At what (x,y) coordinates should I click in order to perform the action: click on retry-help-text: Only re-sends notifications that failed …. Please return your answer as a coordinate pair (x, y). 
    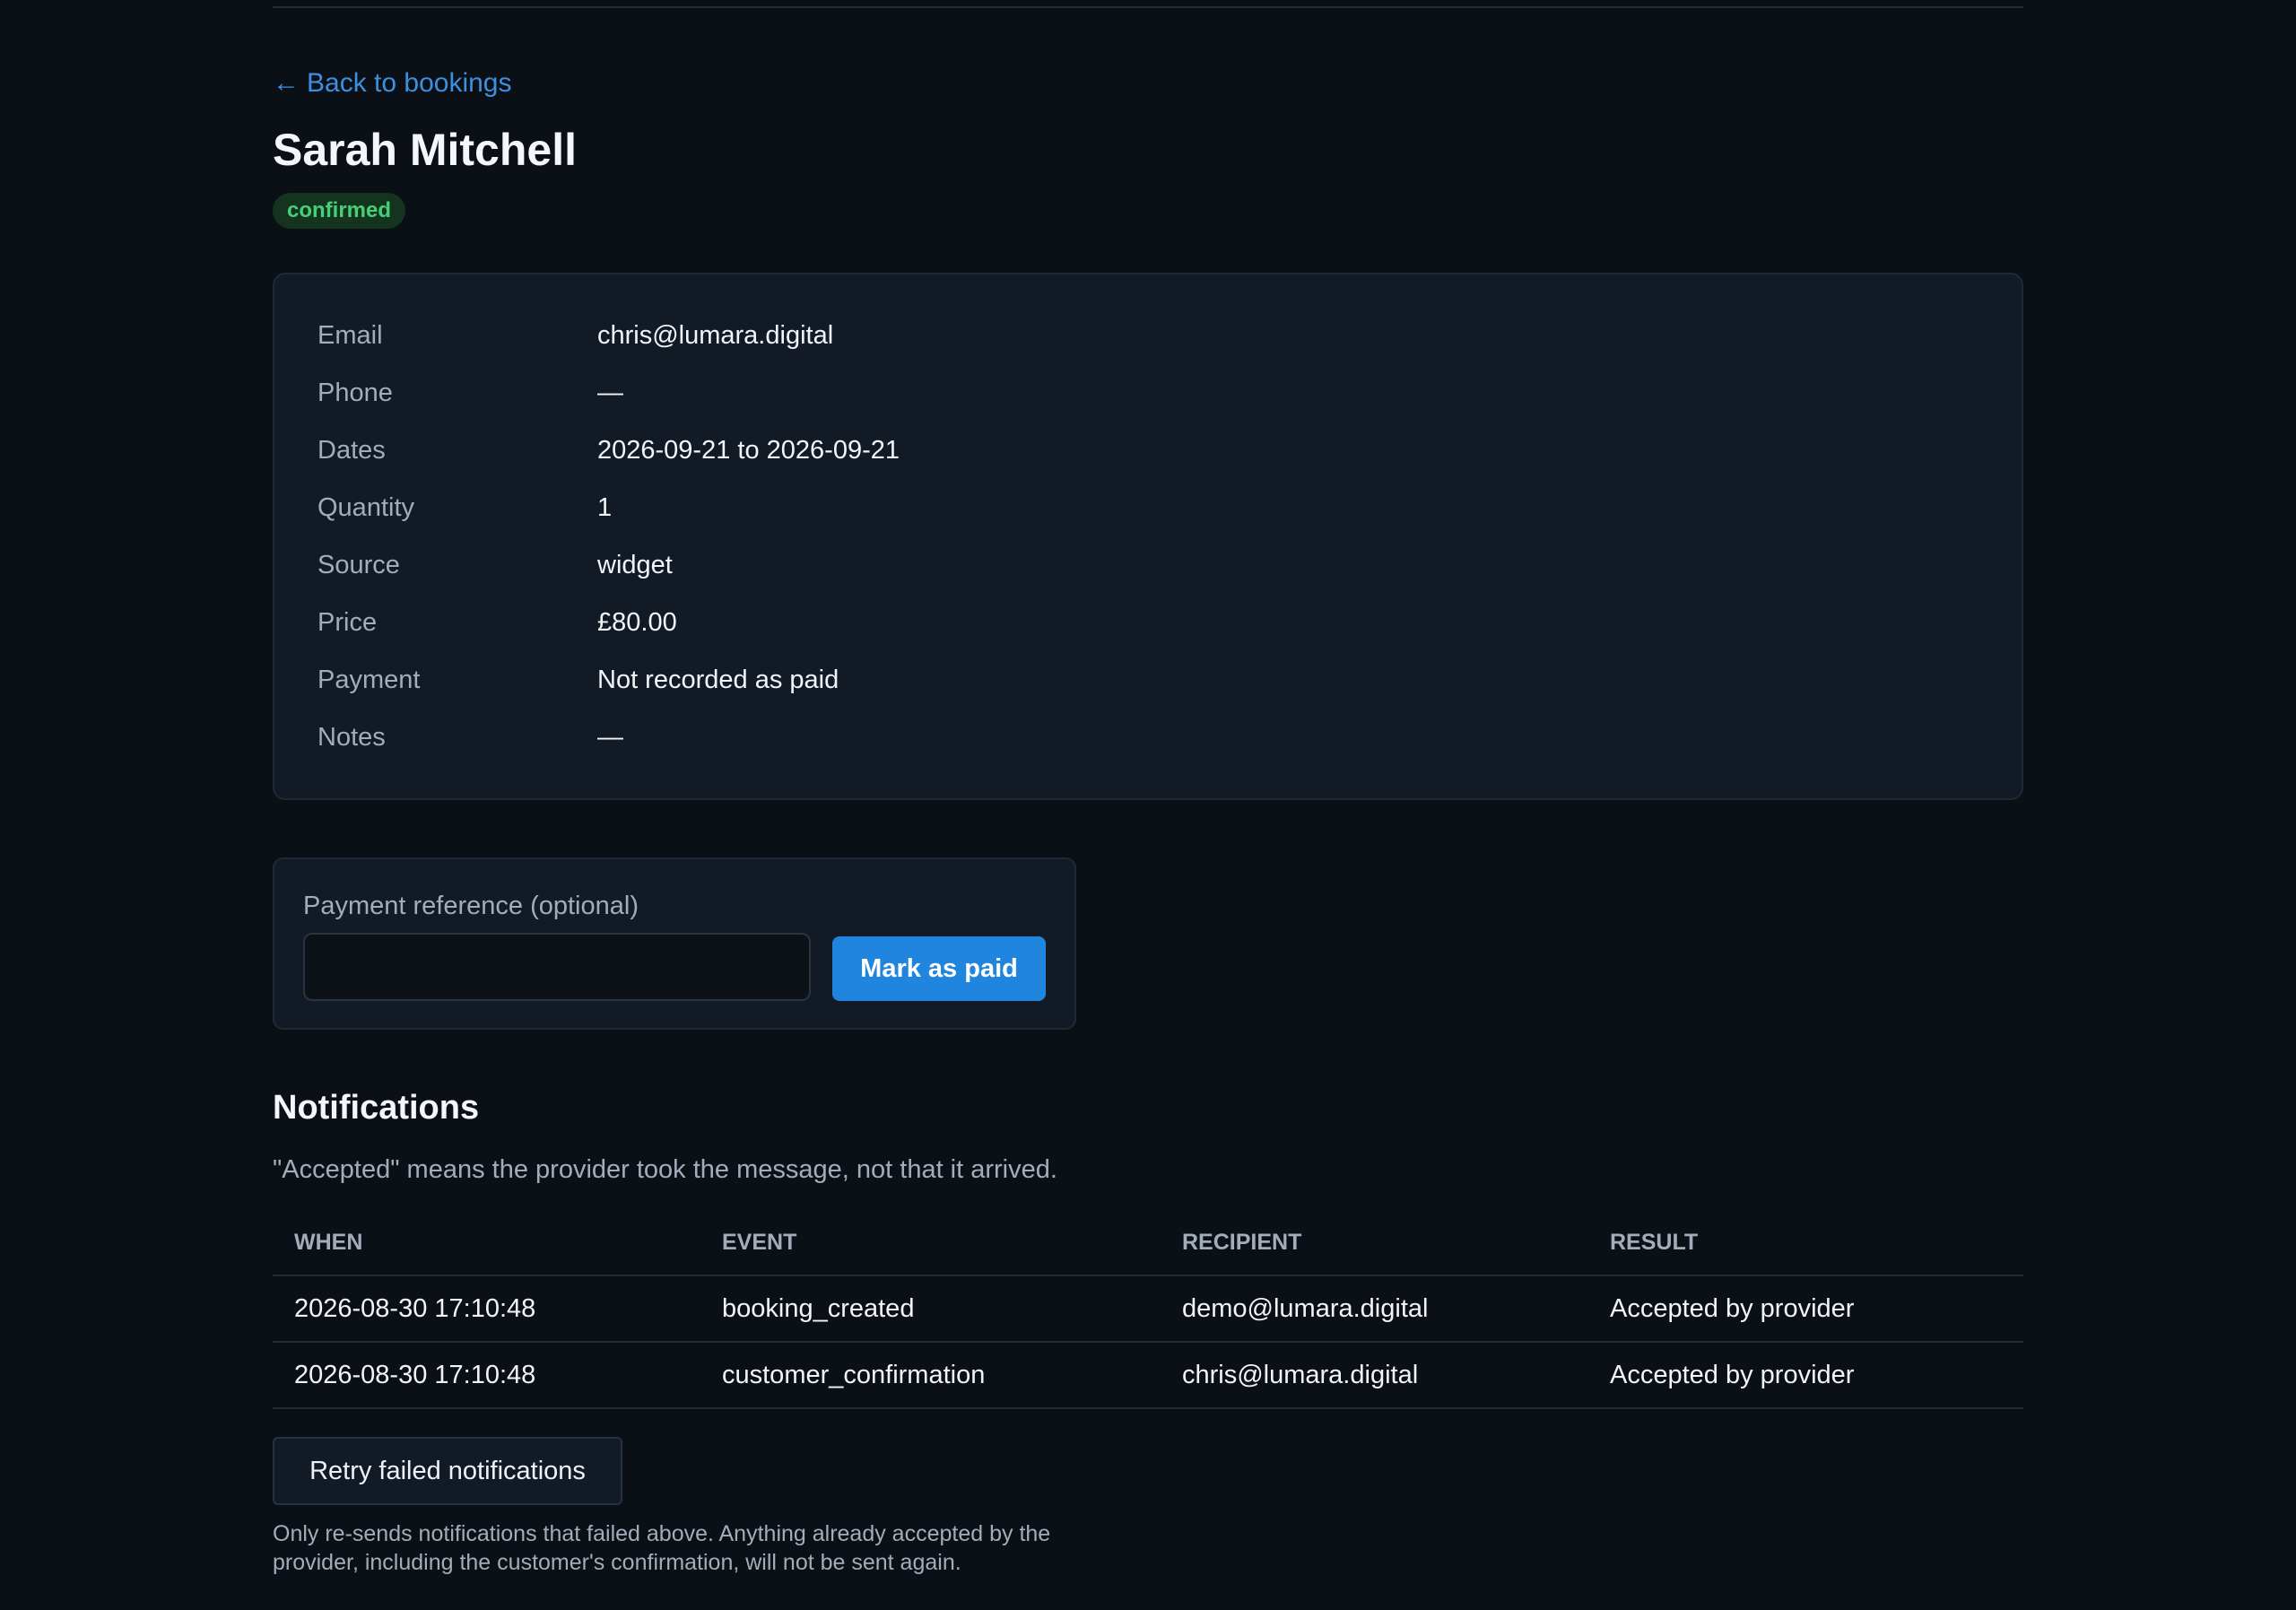
    Looking at the image, I should click on (662, 1548).